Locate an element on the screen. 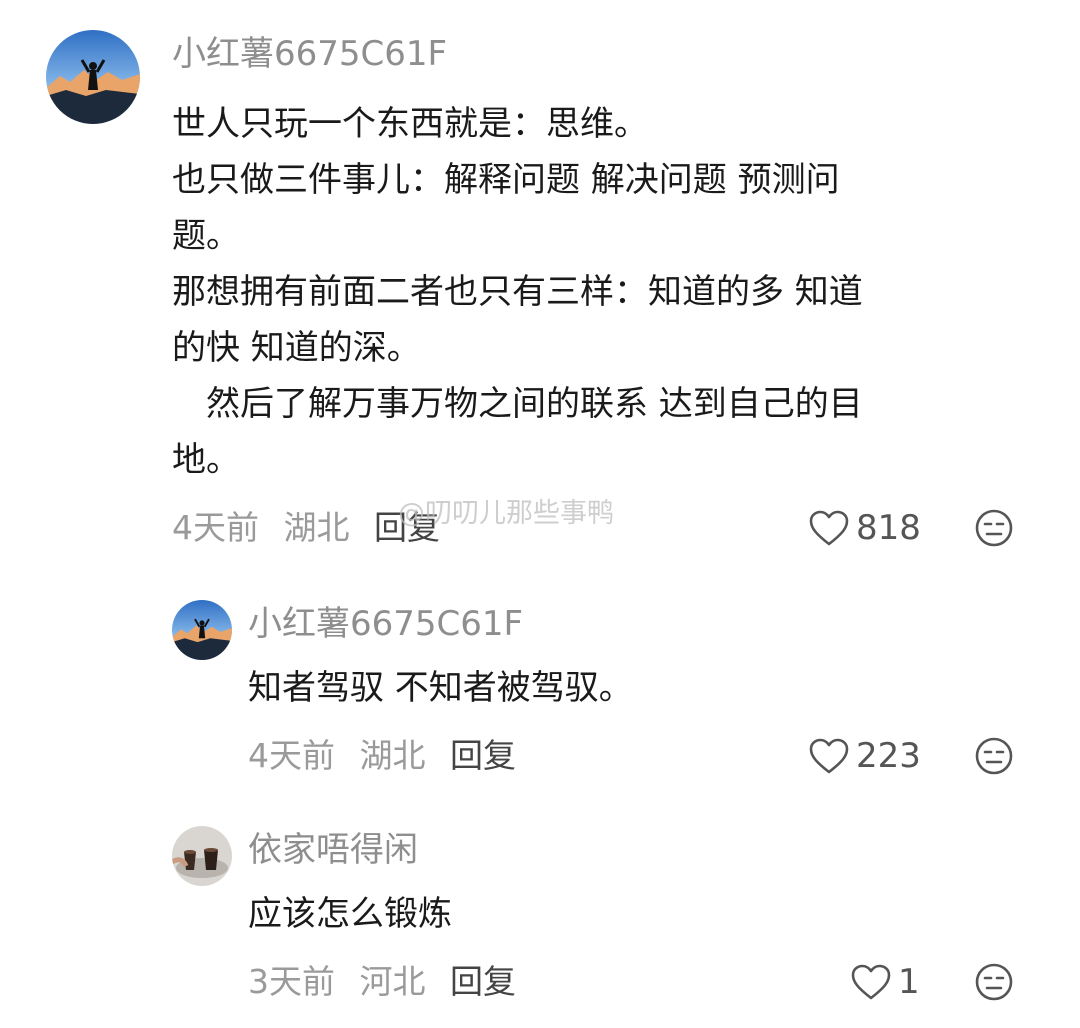 The image size is (1080, 1028). comment-text: 应该怎么锻炼 is located at coordinates (350, 914).